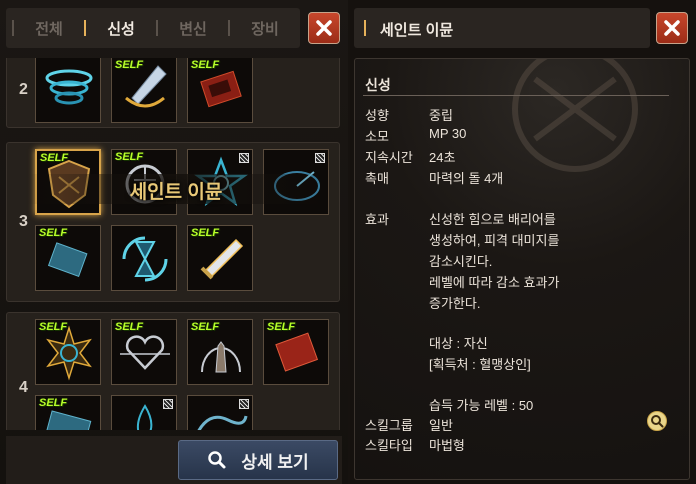 This screenshot has width=696, height=484. What do you see at coordinates (365, 28) in the screenshot?
I see `header-accent-bar` at bounding box center [365, 28].